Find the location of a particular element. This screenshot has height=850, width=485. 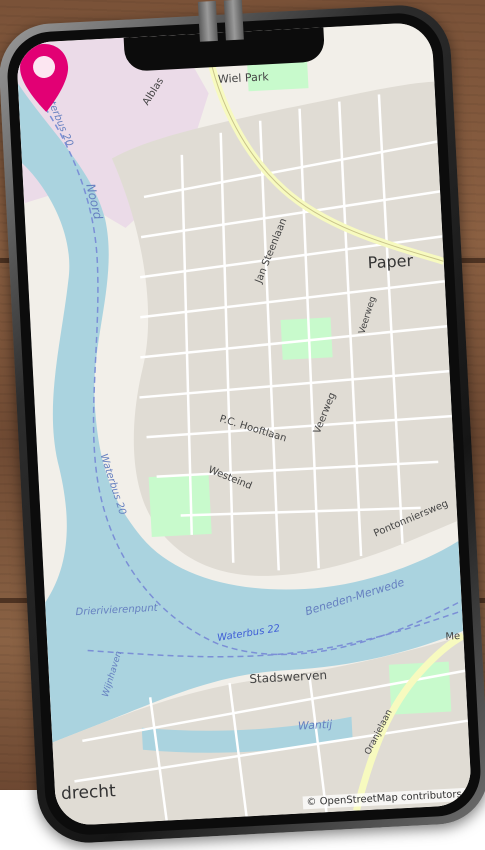

label-wiel-park: Wiel Park is located at coordinates (243, 78).